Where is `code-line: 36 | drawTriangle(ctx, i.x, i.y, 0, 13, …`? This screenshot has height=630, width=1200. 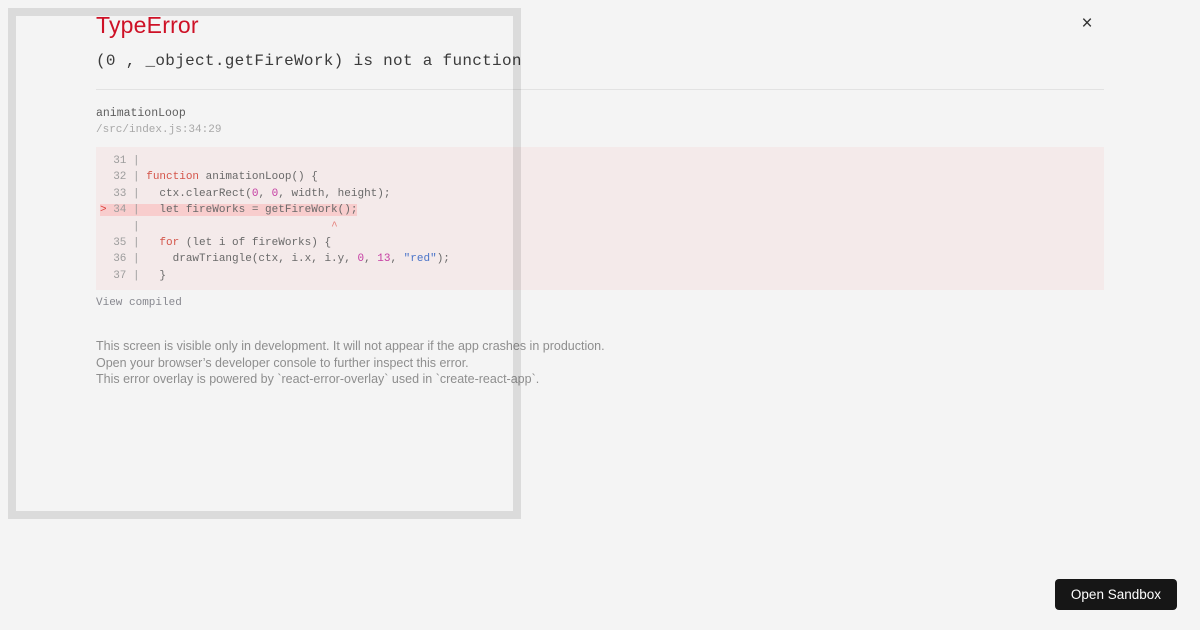
code-line: 36 | drawTriangle(ctx, i.x, i.y, 0, 13, … is located at coordinates (602, 259).